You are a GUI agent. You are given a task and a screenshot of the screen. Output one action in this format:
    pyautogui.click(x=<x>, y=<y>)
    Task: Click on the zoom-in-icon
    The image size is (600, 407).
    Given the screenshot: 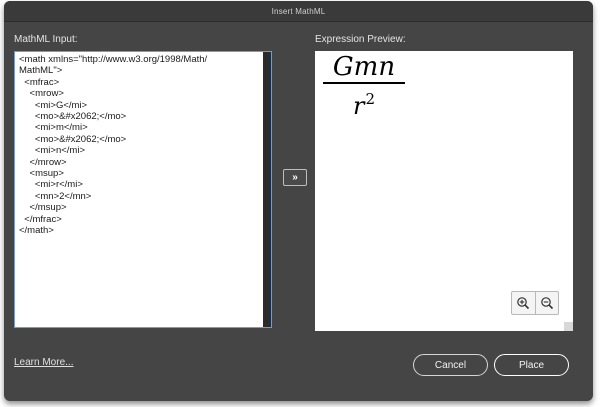 What is the action you would take?
    pyautogui.click(x=523, y=303)
    